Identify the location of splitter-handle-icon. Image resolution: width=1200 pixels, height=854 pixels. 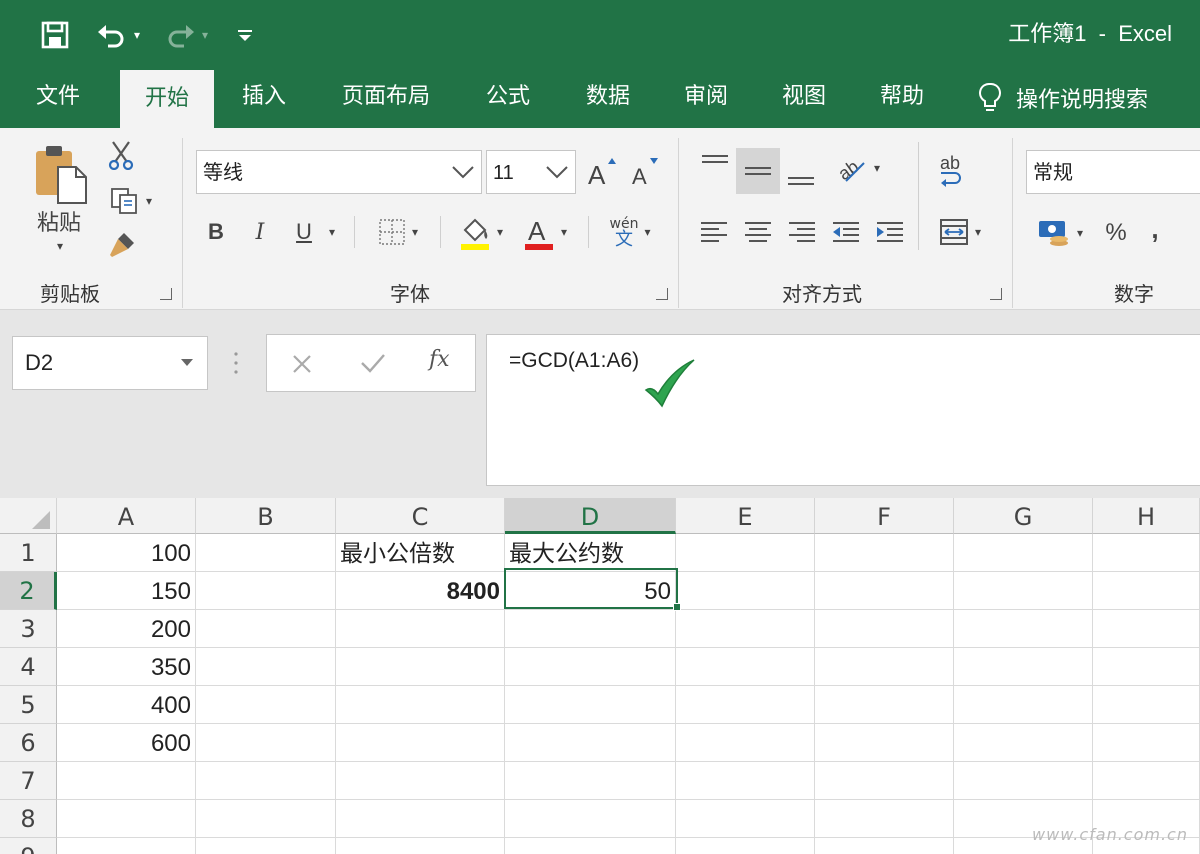
(236, 363).